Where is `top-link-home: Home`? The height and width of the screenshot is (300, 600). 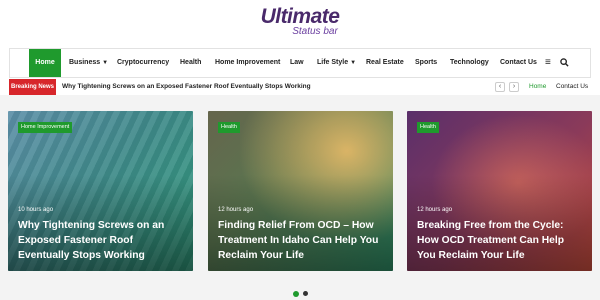
top-link-home: Home is located at coordinates (537, 87).